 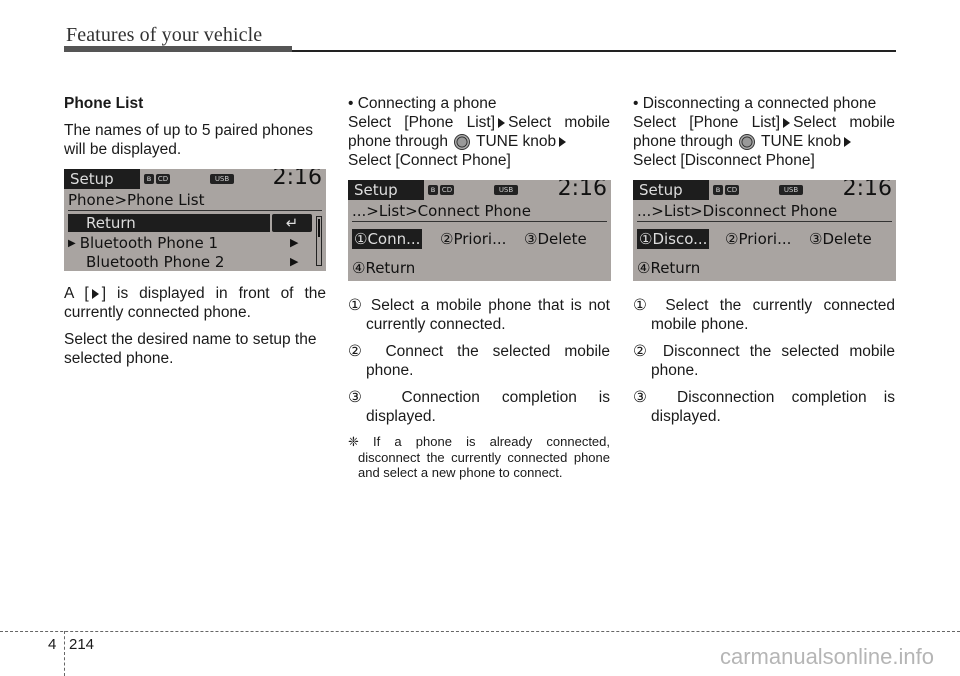 I want to click on heading-phone-list: Phone List, so click(x=104, y=103).